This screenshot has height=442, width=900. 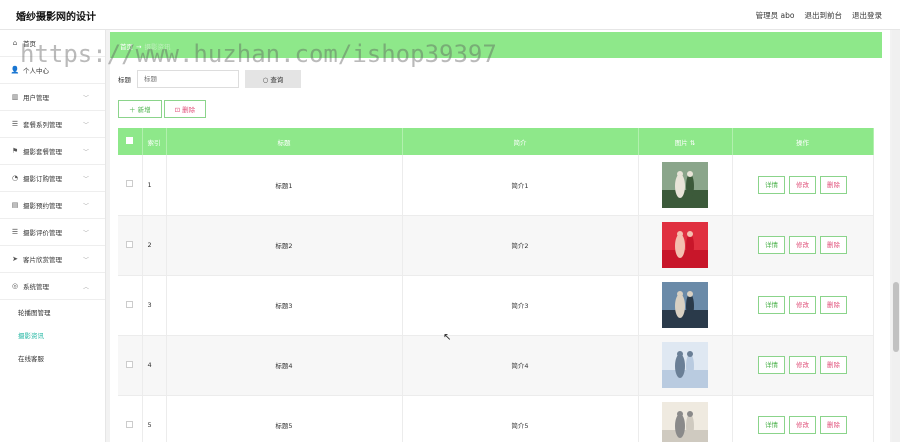 What do you see at coordinates (284, 305) in the screenshot?
I see `row-title: 标题3` at bounding box center [284, 305].